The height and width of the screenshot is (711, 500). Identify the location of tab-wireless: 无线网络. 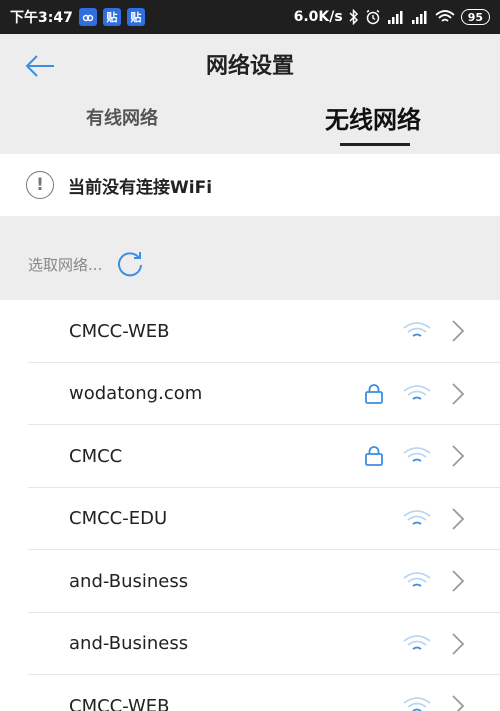
(373, 117).